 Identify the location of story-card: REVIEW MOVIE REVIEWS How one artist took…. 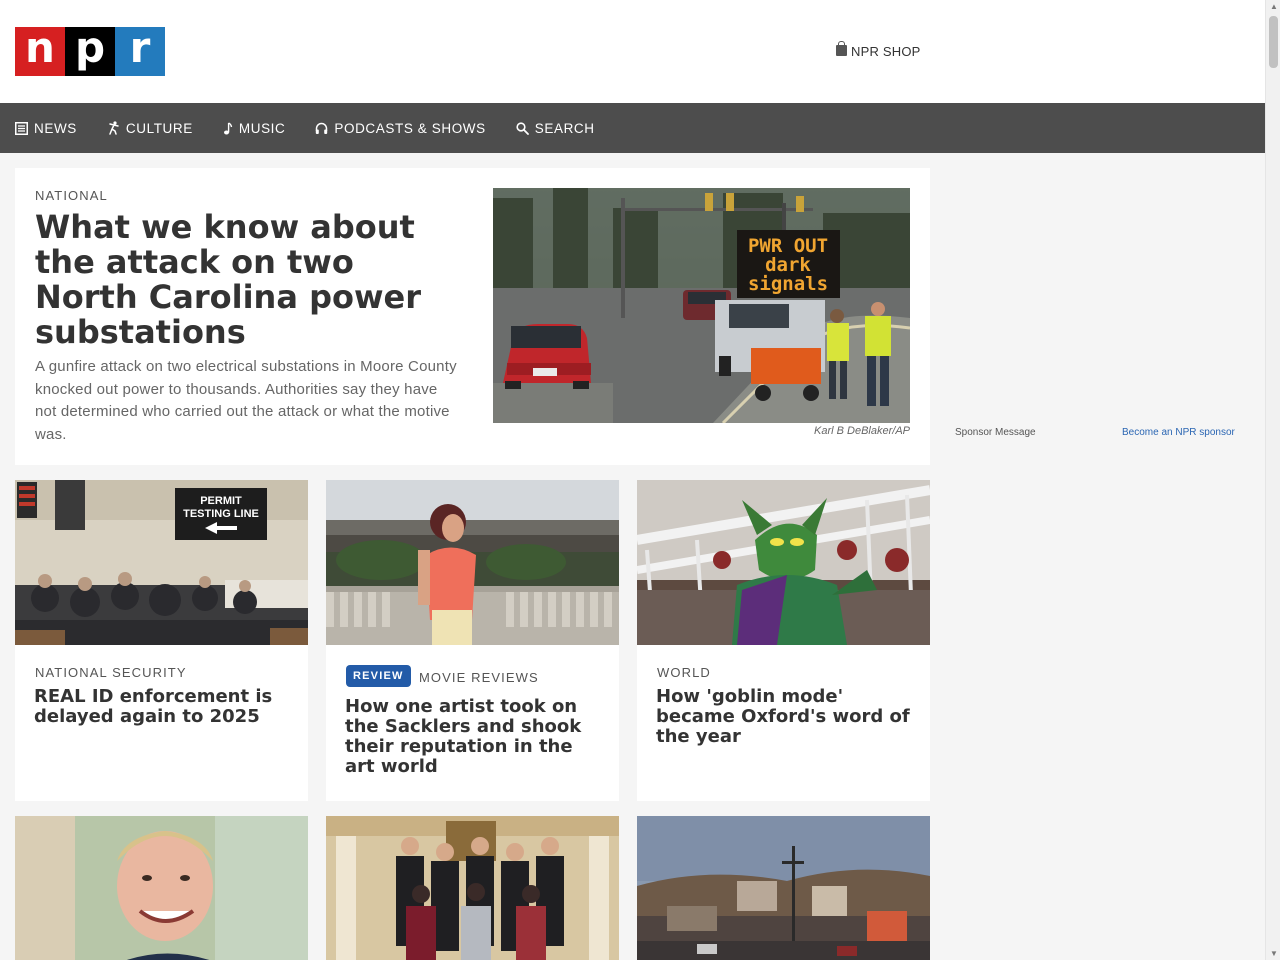
(472, 640).